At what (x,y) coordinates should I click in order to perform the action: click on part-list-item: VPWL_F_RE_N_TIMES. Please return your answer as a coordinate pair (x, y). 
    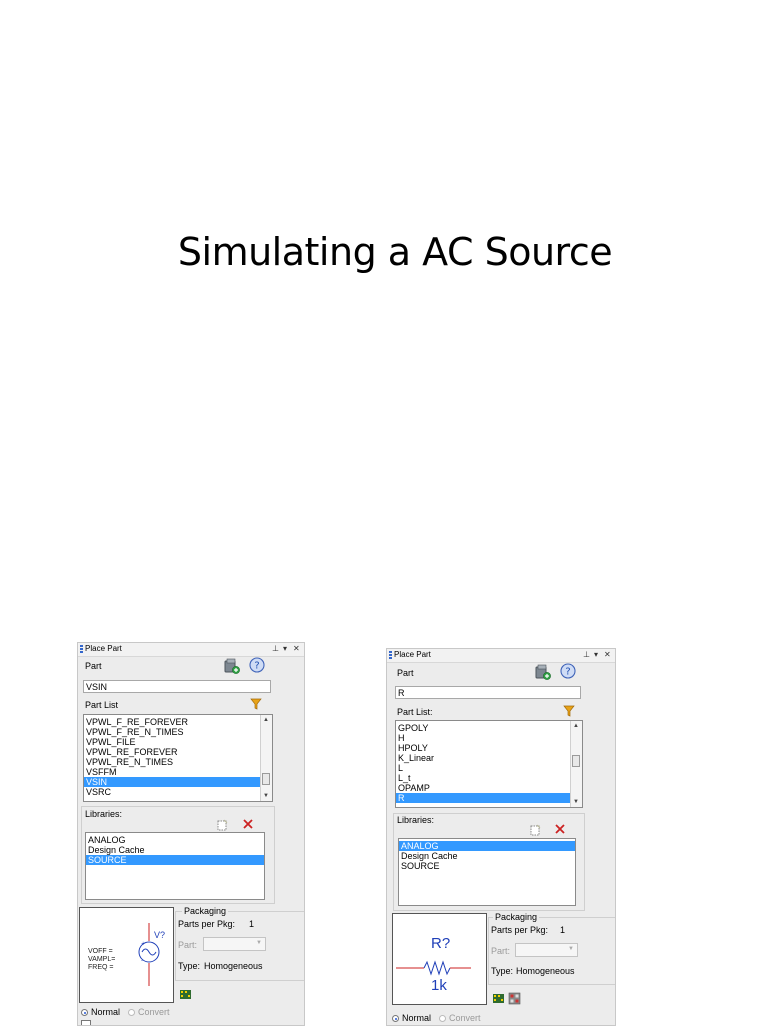
    Looking at the image, I should click on (178, 732).